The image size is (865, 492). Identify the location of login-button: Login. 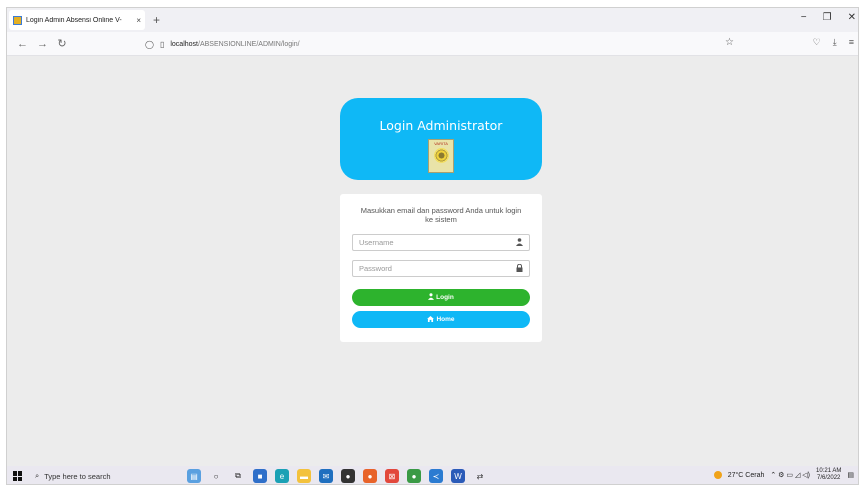
(441, 297).